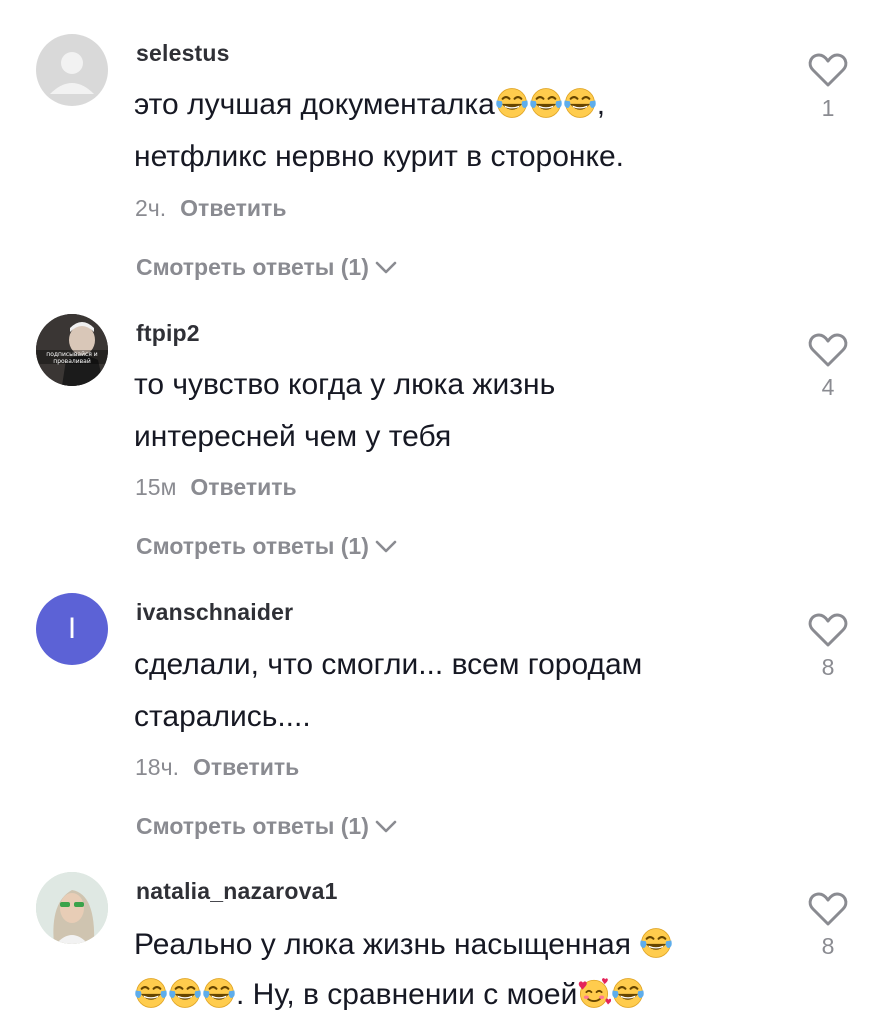 This screenshot has width=882, height=1024. Describe the element at coordinates (828, 946) in the screenshot. I see `like-count: 8` at that location.